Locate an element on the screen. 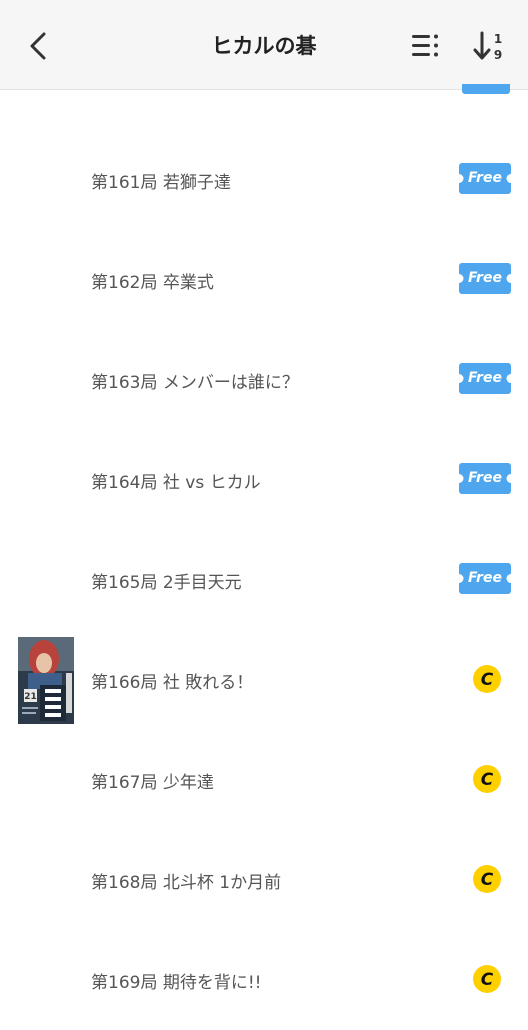  chapter-title: 第163局 メンバーは誰に？ is located at coordinates (195, 383).